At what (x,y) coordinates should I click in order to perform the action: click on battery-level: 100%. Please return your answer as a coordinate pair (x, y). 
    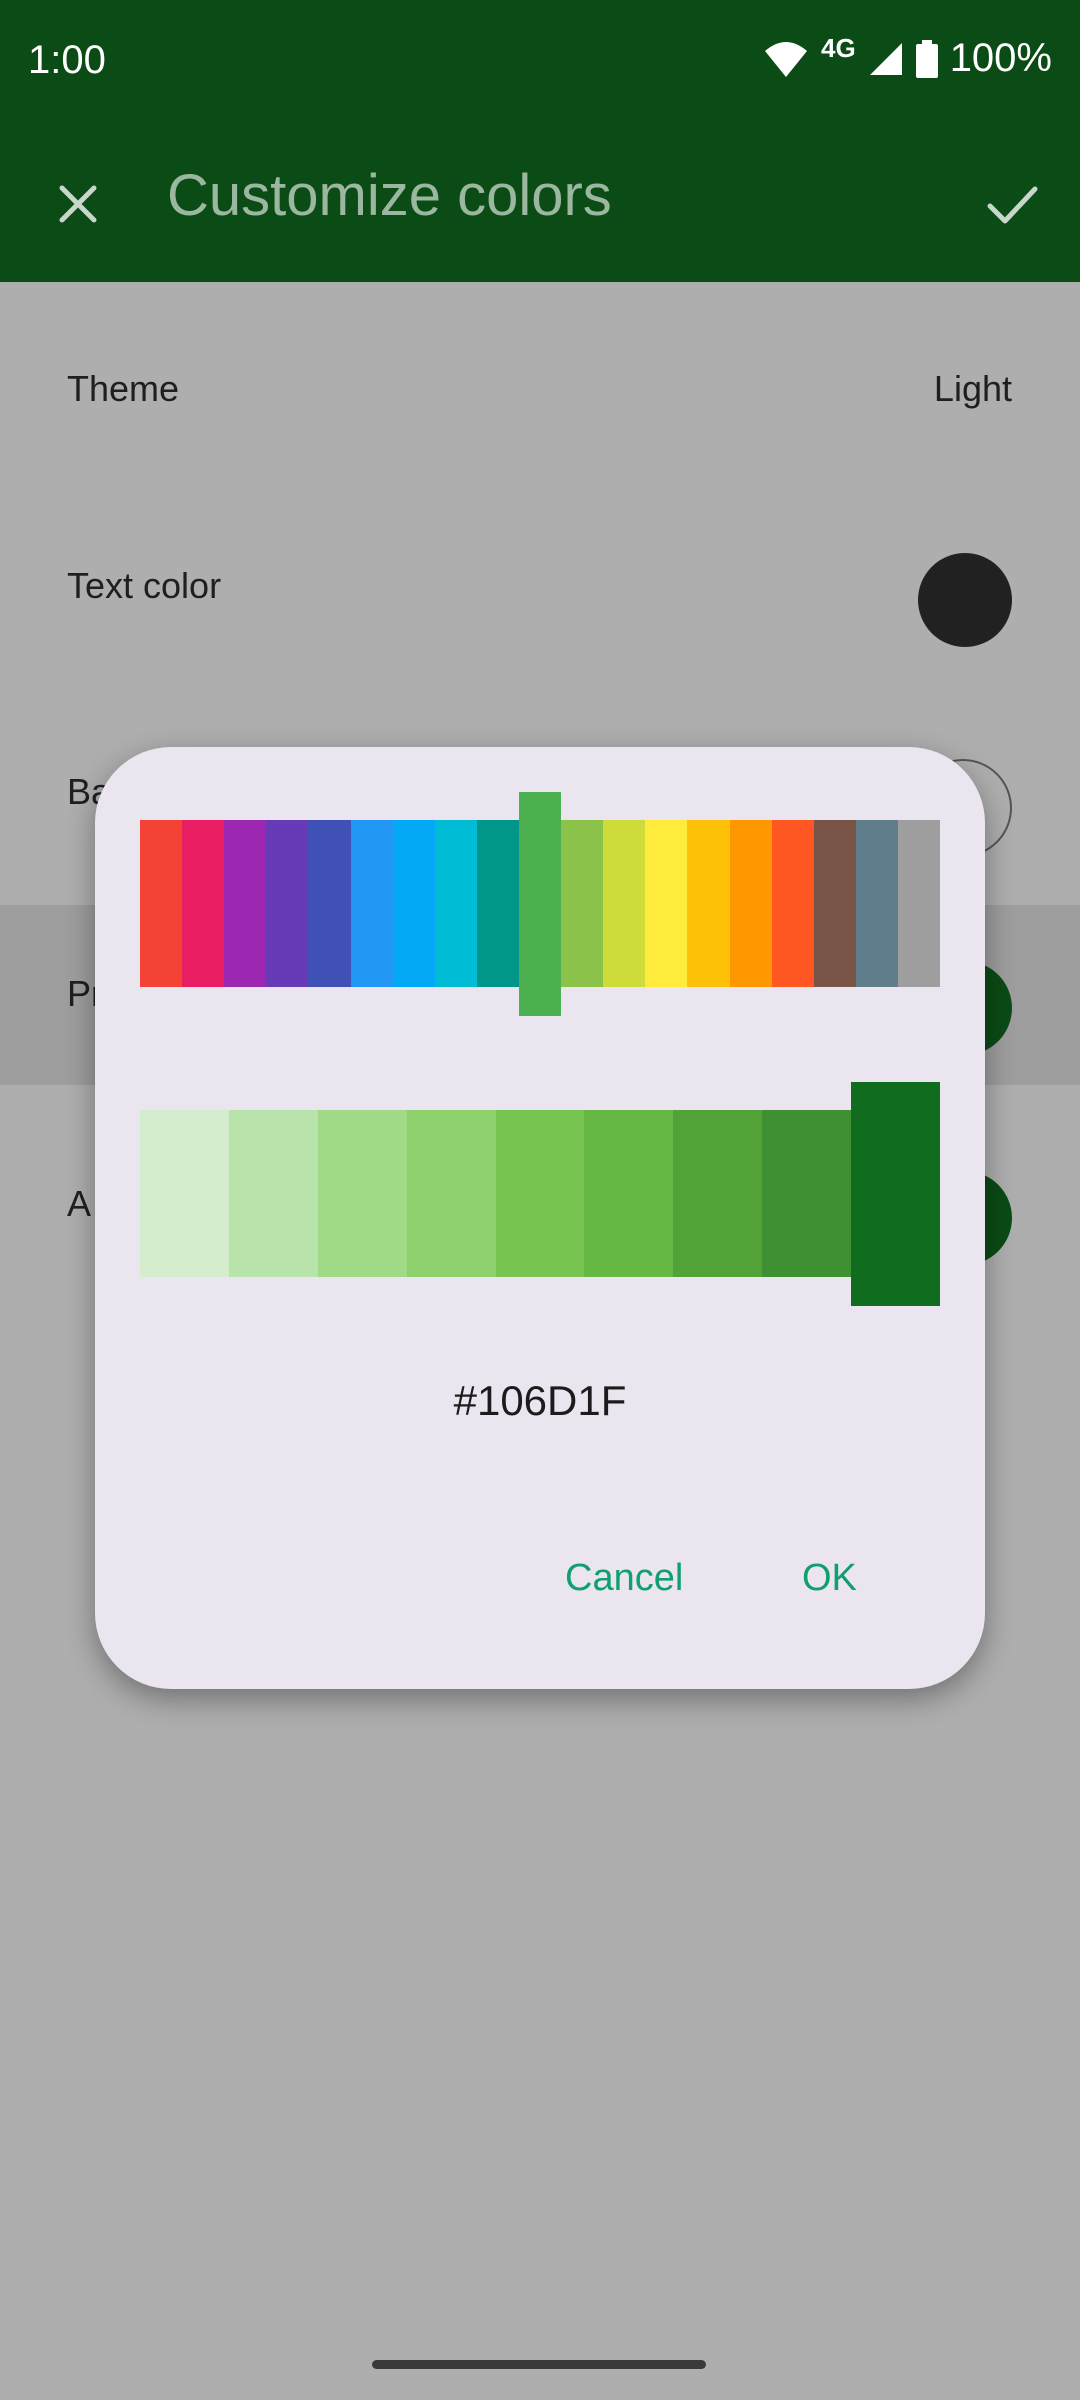
    Looking at the image, I should click on (1000, 58).